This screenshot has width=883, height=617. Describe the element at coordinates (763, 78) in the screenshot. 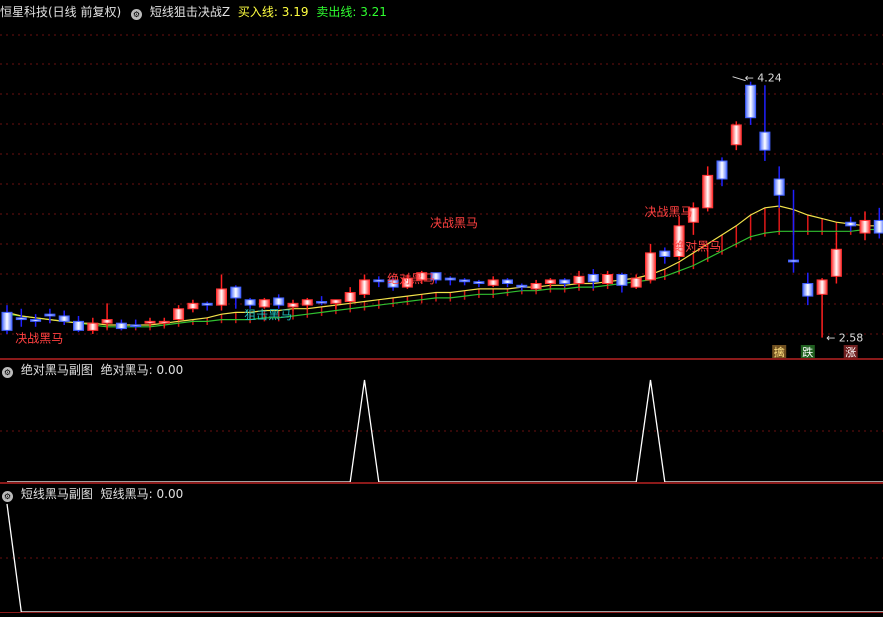

I see `high-price-label: ← 4.24` at that location.